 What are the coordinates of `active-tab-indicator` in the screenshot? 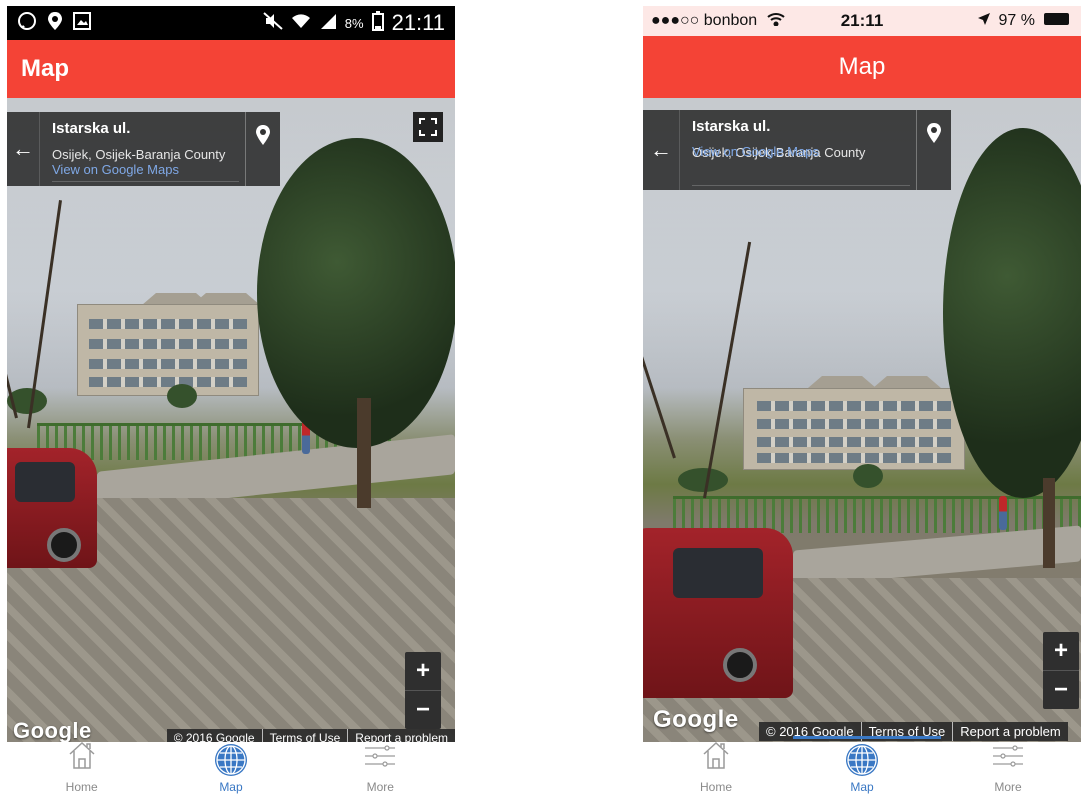 It's located at (867, 737).